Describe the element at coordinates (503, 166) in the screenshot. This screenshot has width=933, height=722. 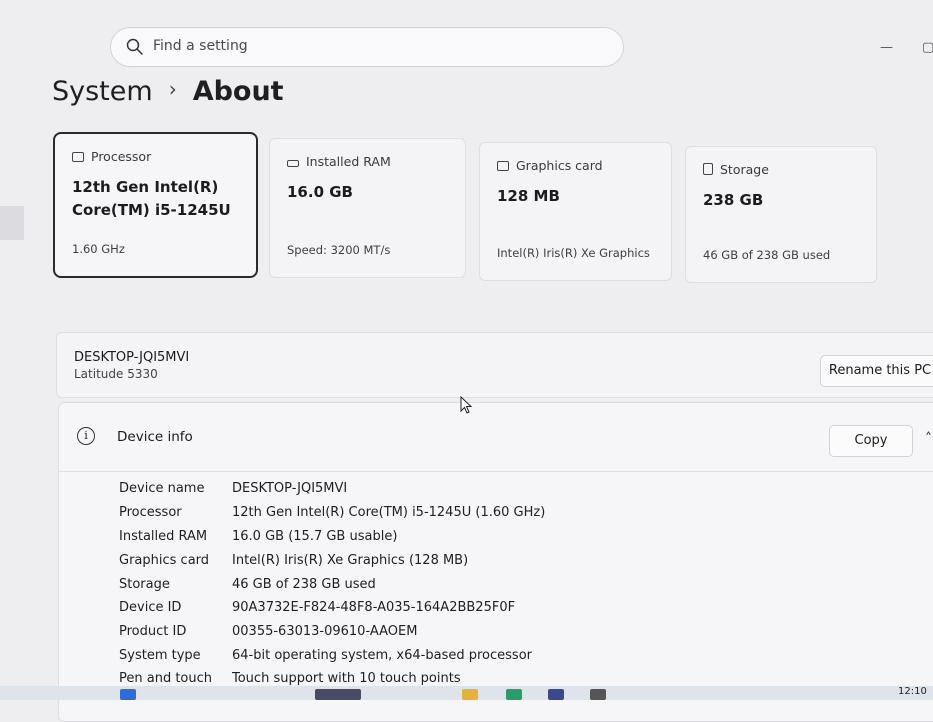
I see `graphics-card-icon` at that location.